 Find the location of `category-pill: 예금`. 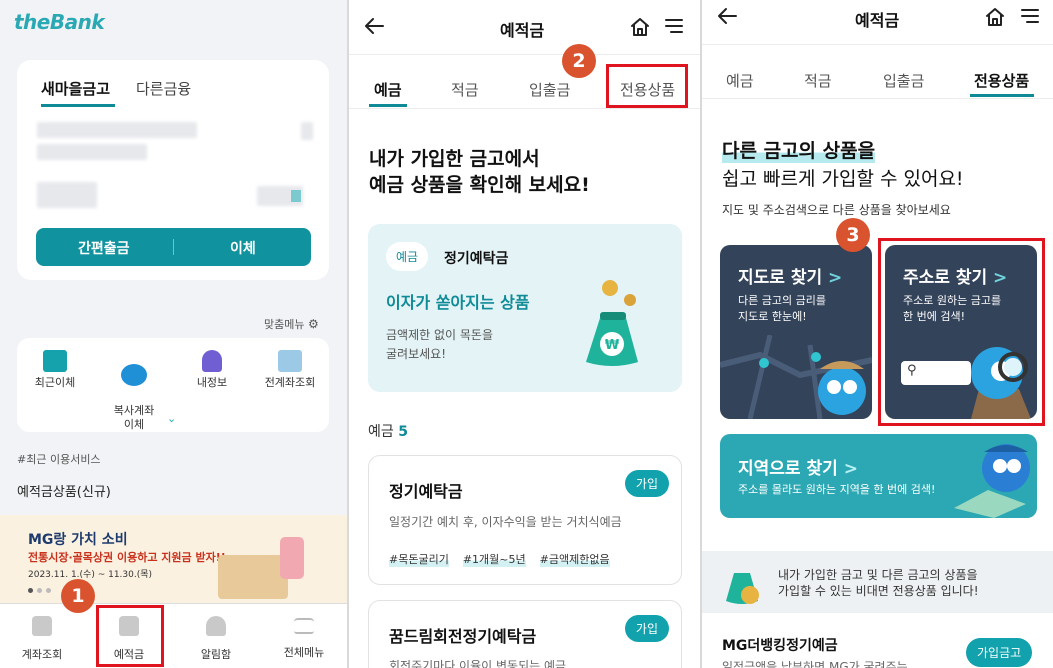

category-pill: 예금 is located at coordinates (407, 256).